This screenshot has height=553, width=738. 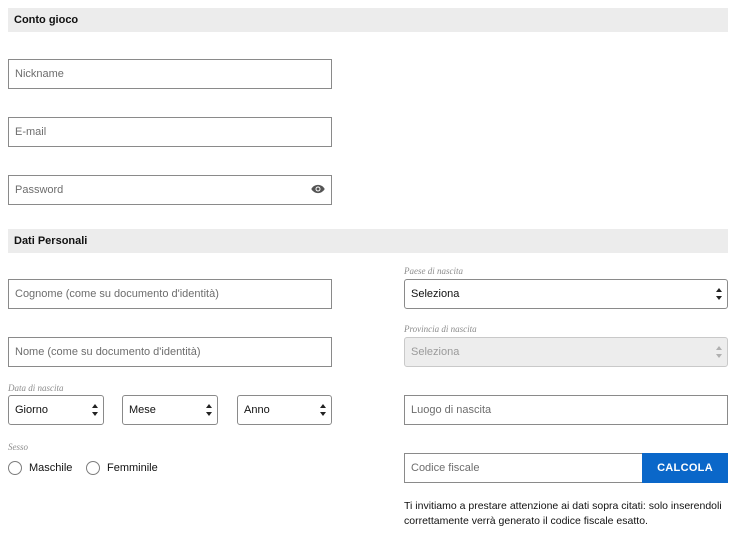 I want to click on birth-day-value: Giorno, so click(x=32, y=410).